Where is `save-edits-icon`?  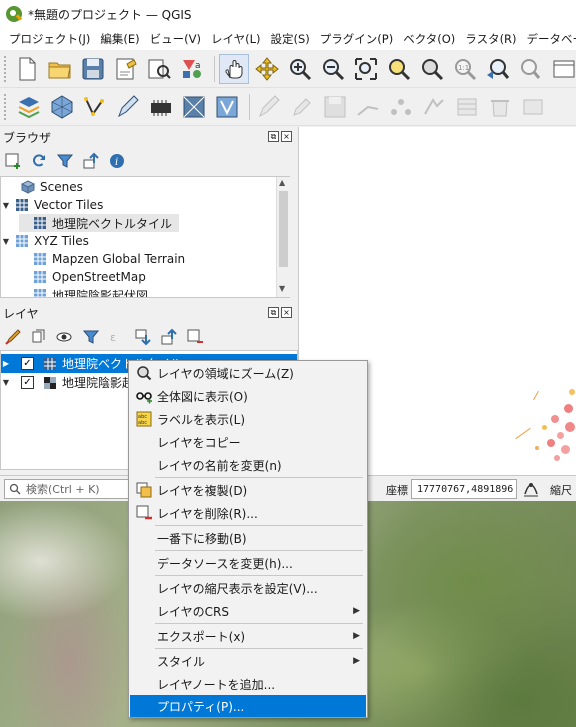
save-edits-icon is located at coordinates (335, 107).